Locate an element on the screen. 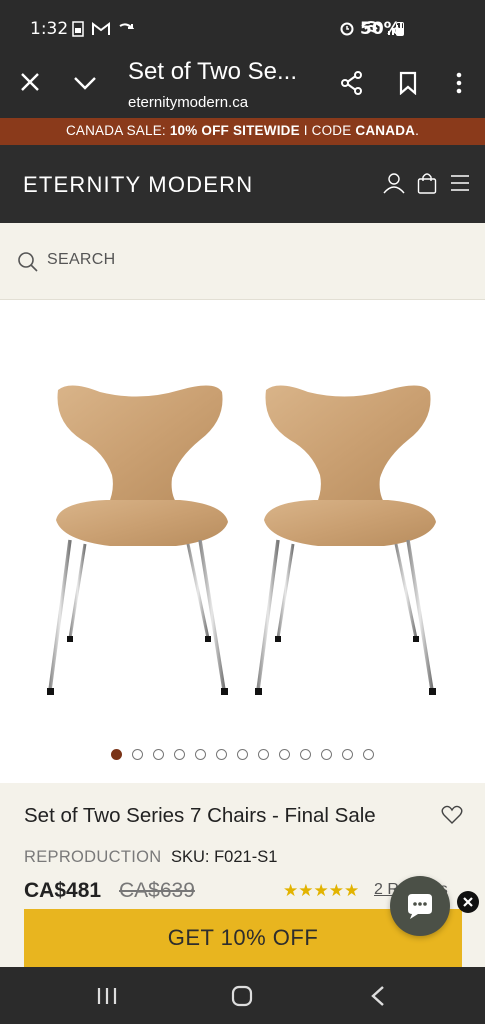 This screenshot has width=485, height=1024. home-icon is located at coordinates (242, 996).